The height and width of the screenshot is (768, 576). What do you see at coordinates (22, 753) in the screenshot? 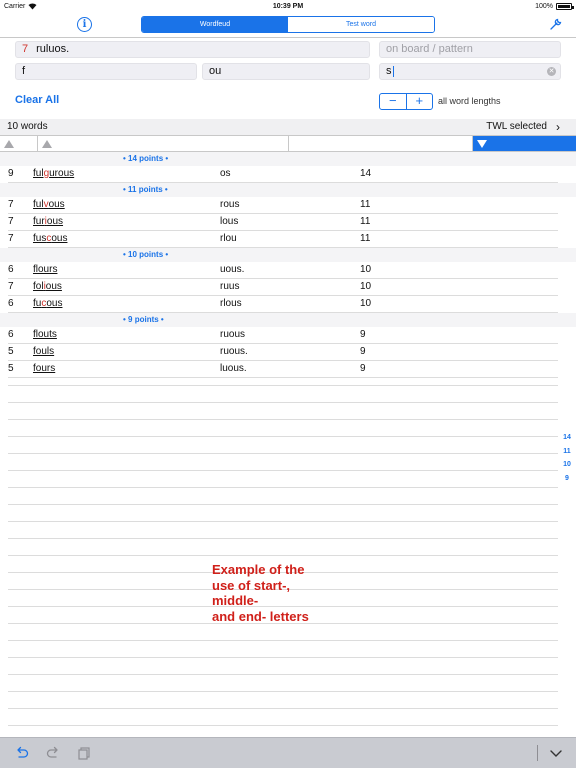
I see `undo-icon` at bounding box center [22, 753].